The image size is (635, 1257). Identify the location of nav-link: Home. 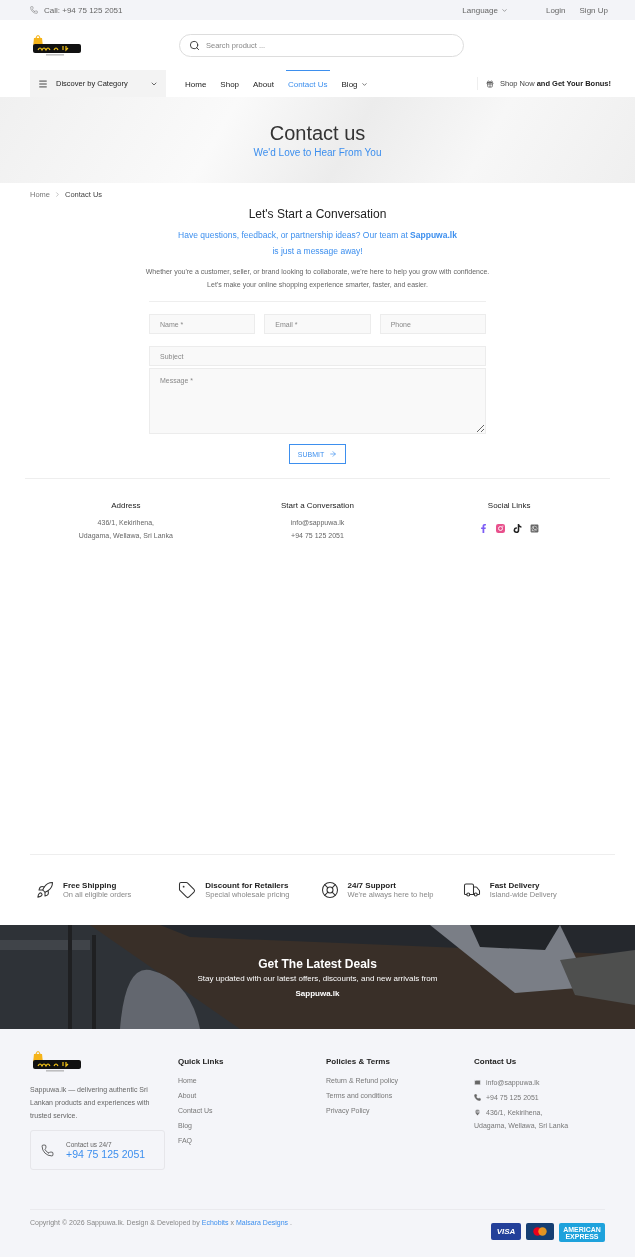
(196, 83).